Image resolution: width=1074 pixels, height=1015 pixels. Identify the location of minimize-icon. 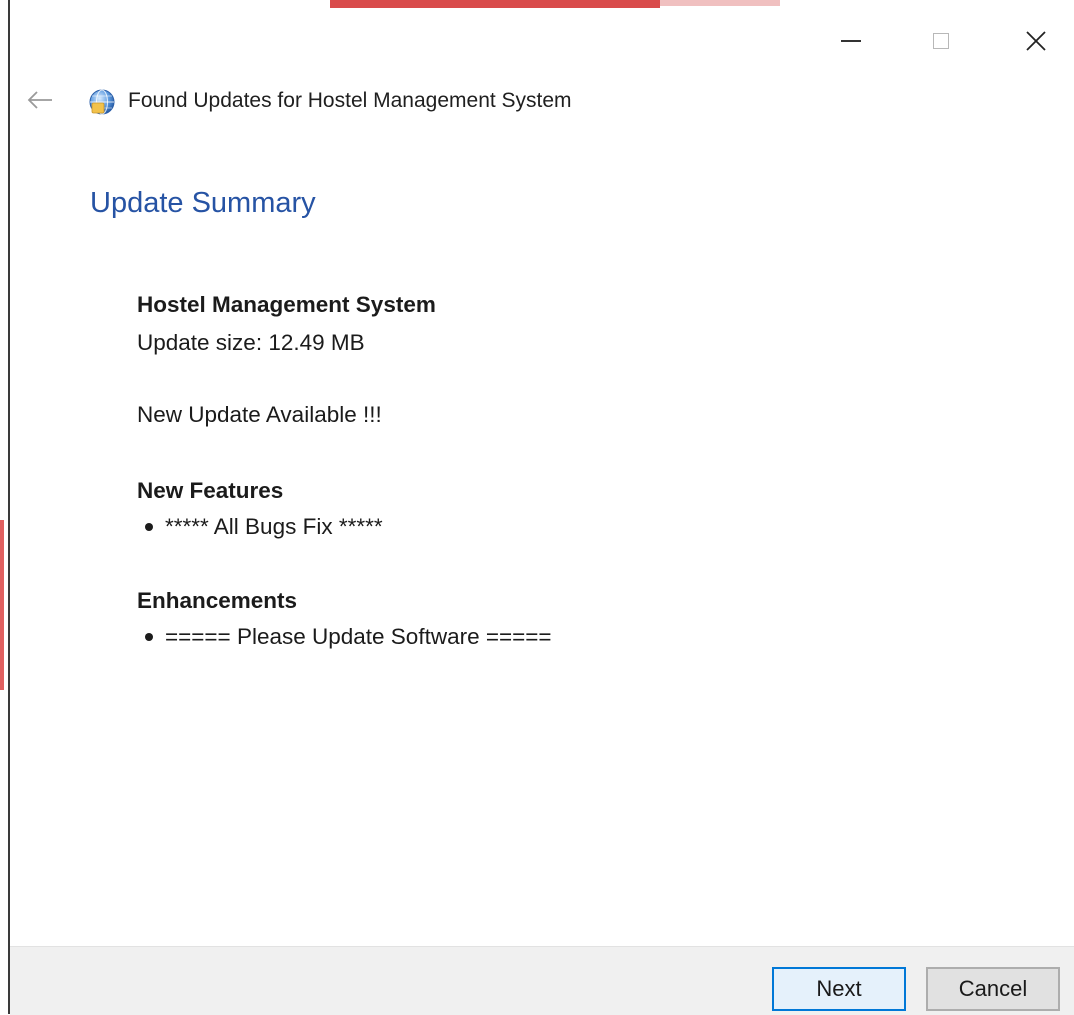
(851, 41).